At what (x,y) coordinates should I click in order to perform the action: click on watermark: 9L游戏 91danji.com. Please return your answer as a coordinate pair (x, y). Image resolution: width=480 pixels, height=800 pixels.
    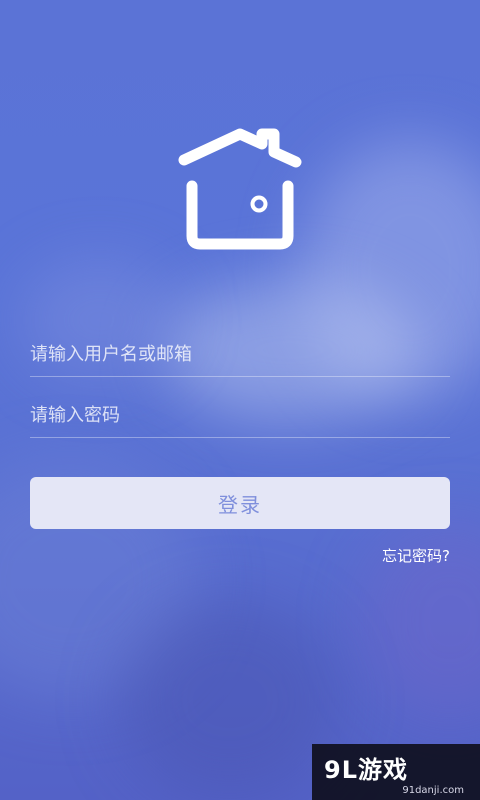
    Looking at the image, I should click on (396, 772).